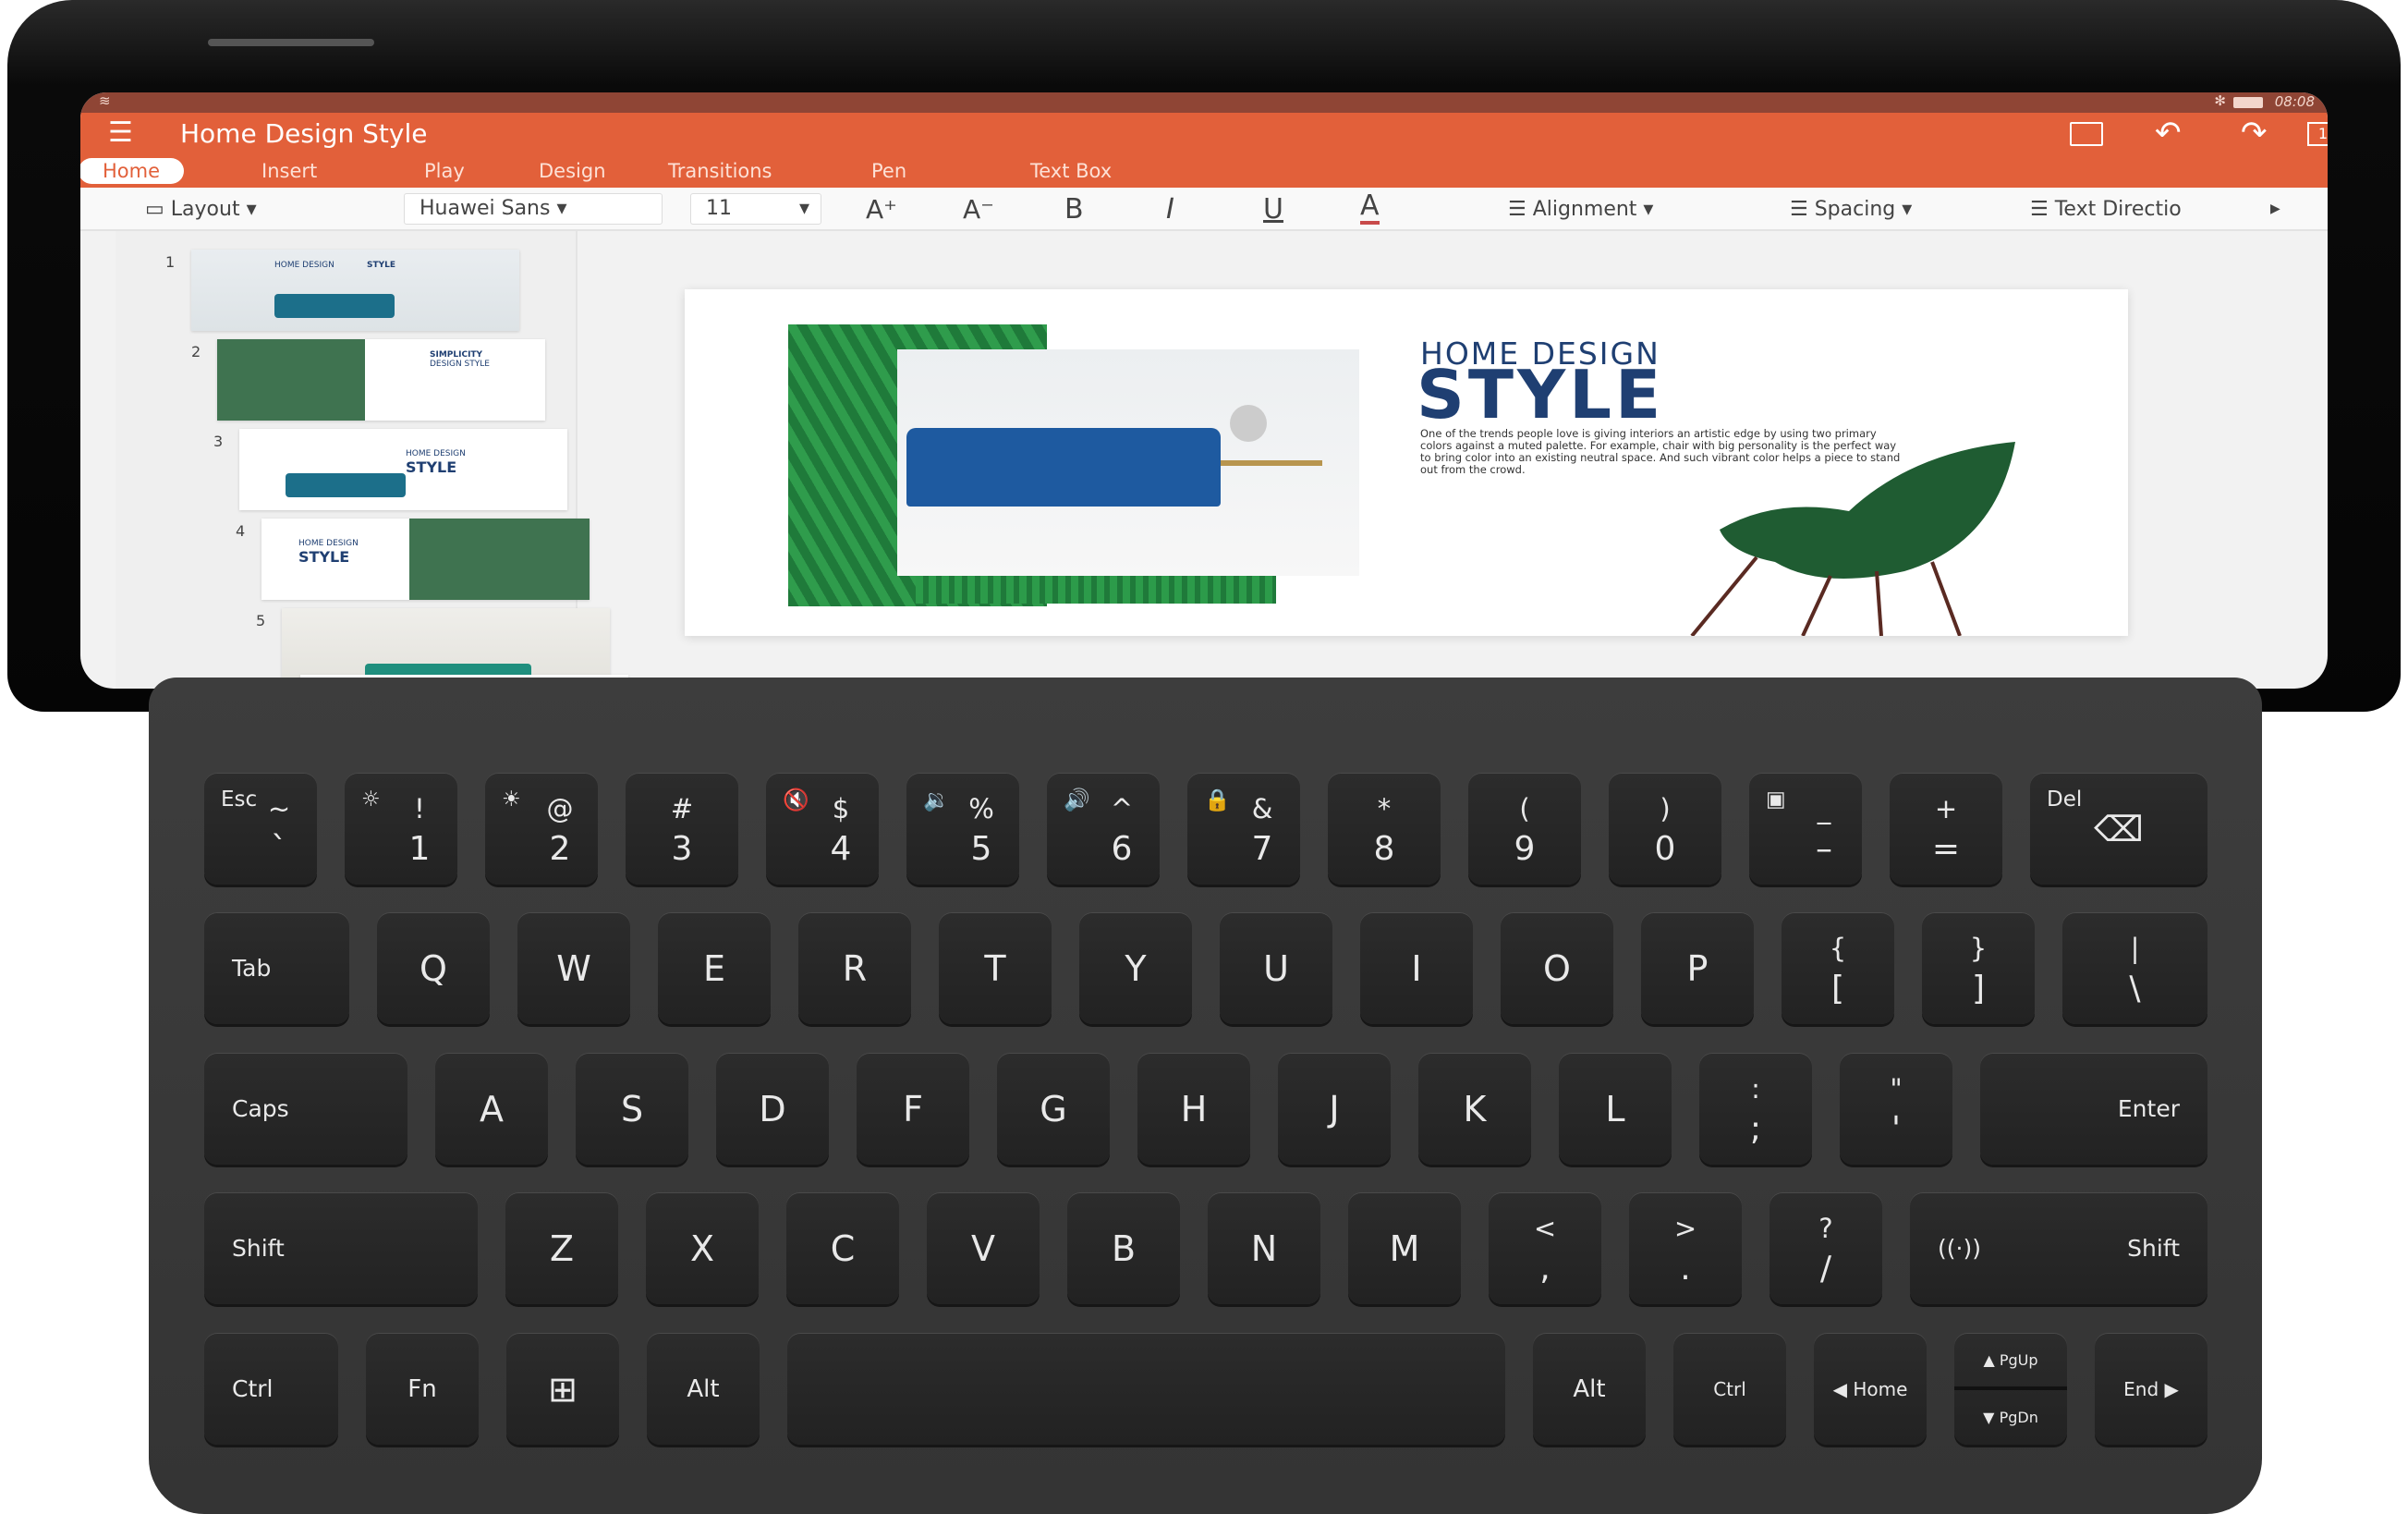 The width and height of the screenshot is (2408, 1514). What do you see at coordinates (1128, 463) in the screenshot?
I see `sofa-photo` at bounding box center [1128, 463].